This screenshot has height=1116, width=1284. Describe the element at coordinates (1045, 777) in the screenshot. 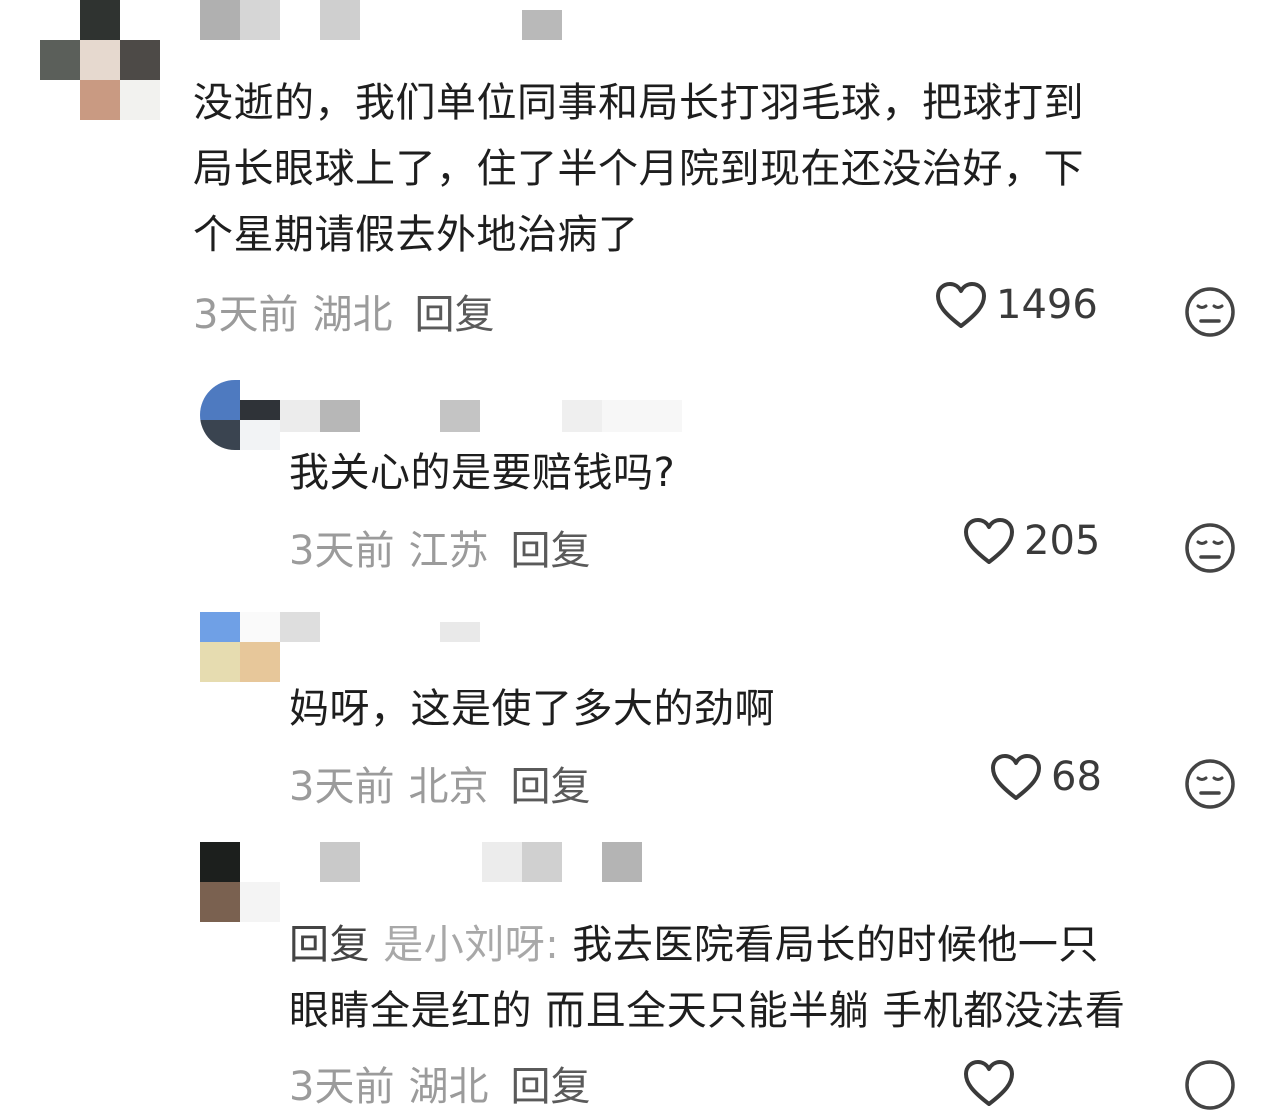

I see `like-button: 68` at that location.